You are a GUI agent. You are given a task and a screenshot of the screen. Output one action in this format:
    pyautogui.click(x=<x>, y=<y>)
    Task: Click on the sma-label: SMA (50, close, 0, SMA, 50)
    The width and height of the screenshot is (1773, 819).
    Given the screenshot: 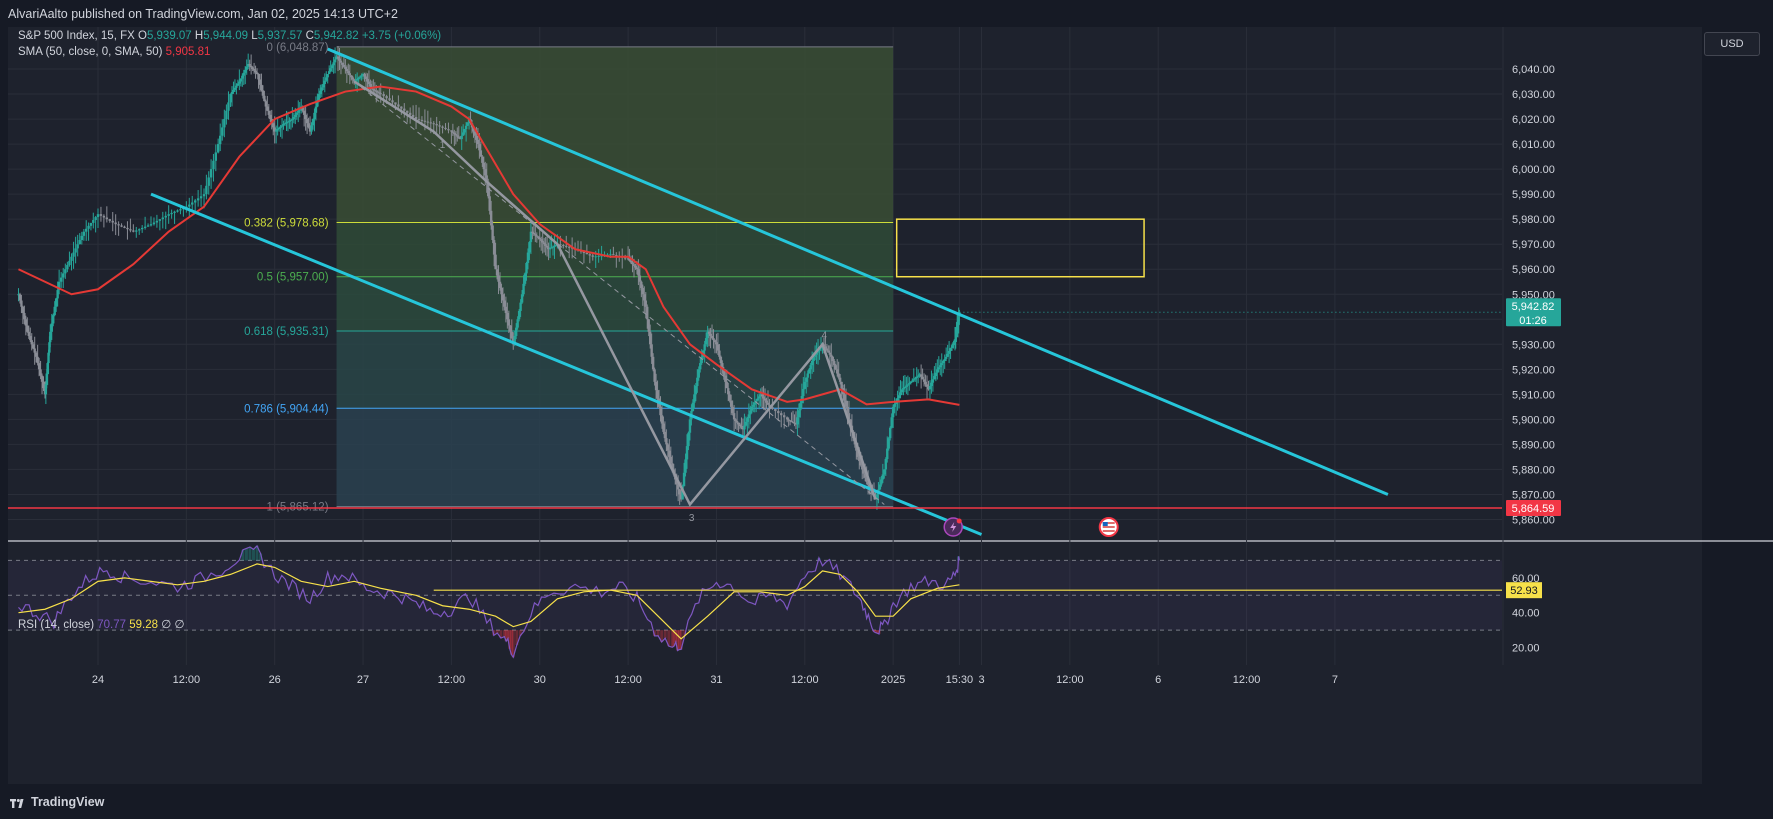 What is the action you would take?
    pyautogui.click(x=90, y=52)
    